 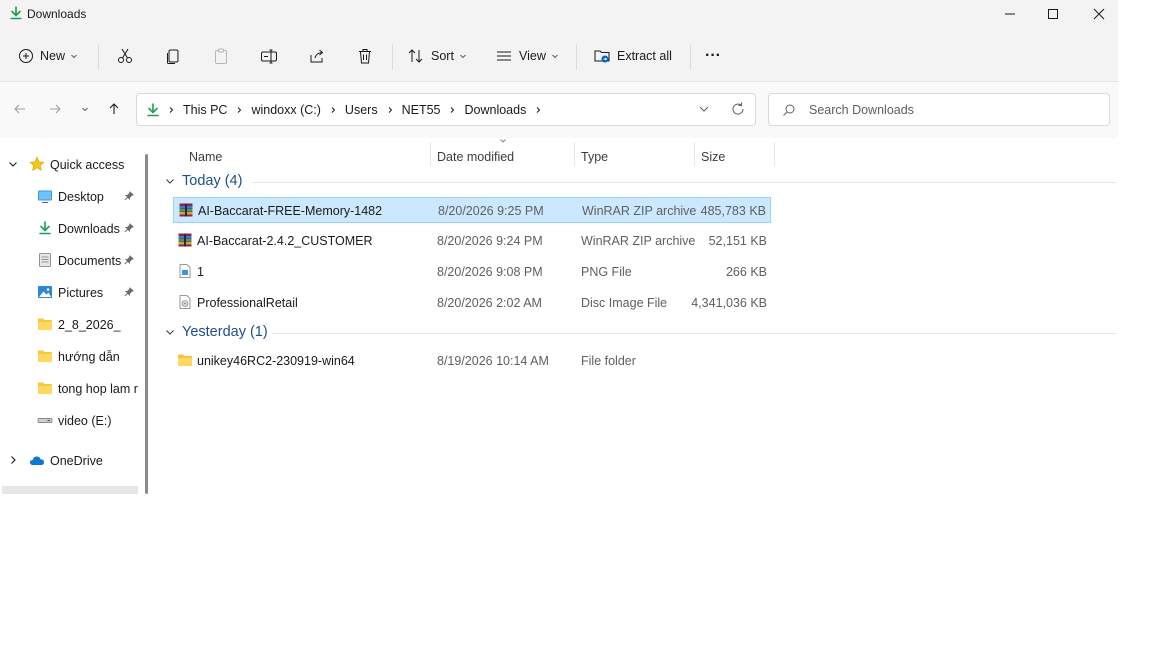 What do you see at coordinates (361, 110) in the screenshot?
I see `breadcrumb-users: Users` at bounding box center [361, 110].